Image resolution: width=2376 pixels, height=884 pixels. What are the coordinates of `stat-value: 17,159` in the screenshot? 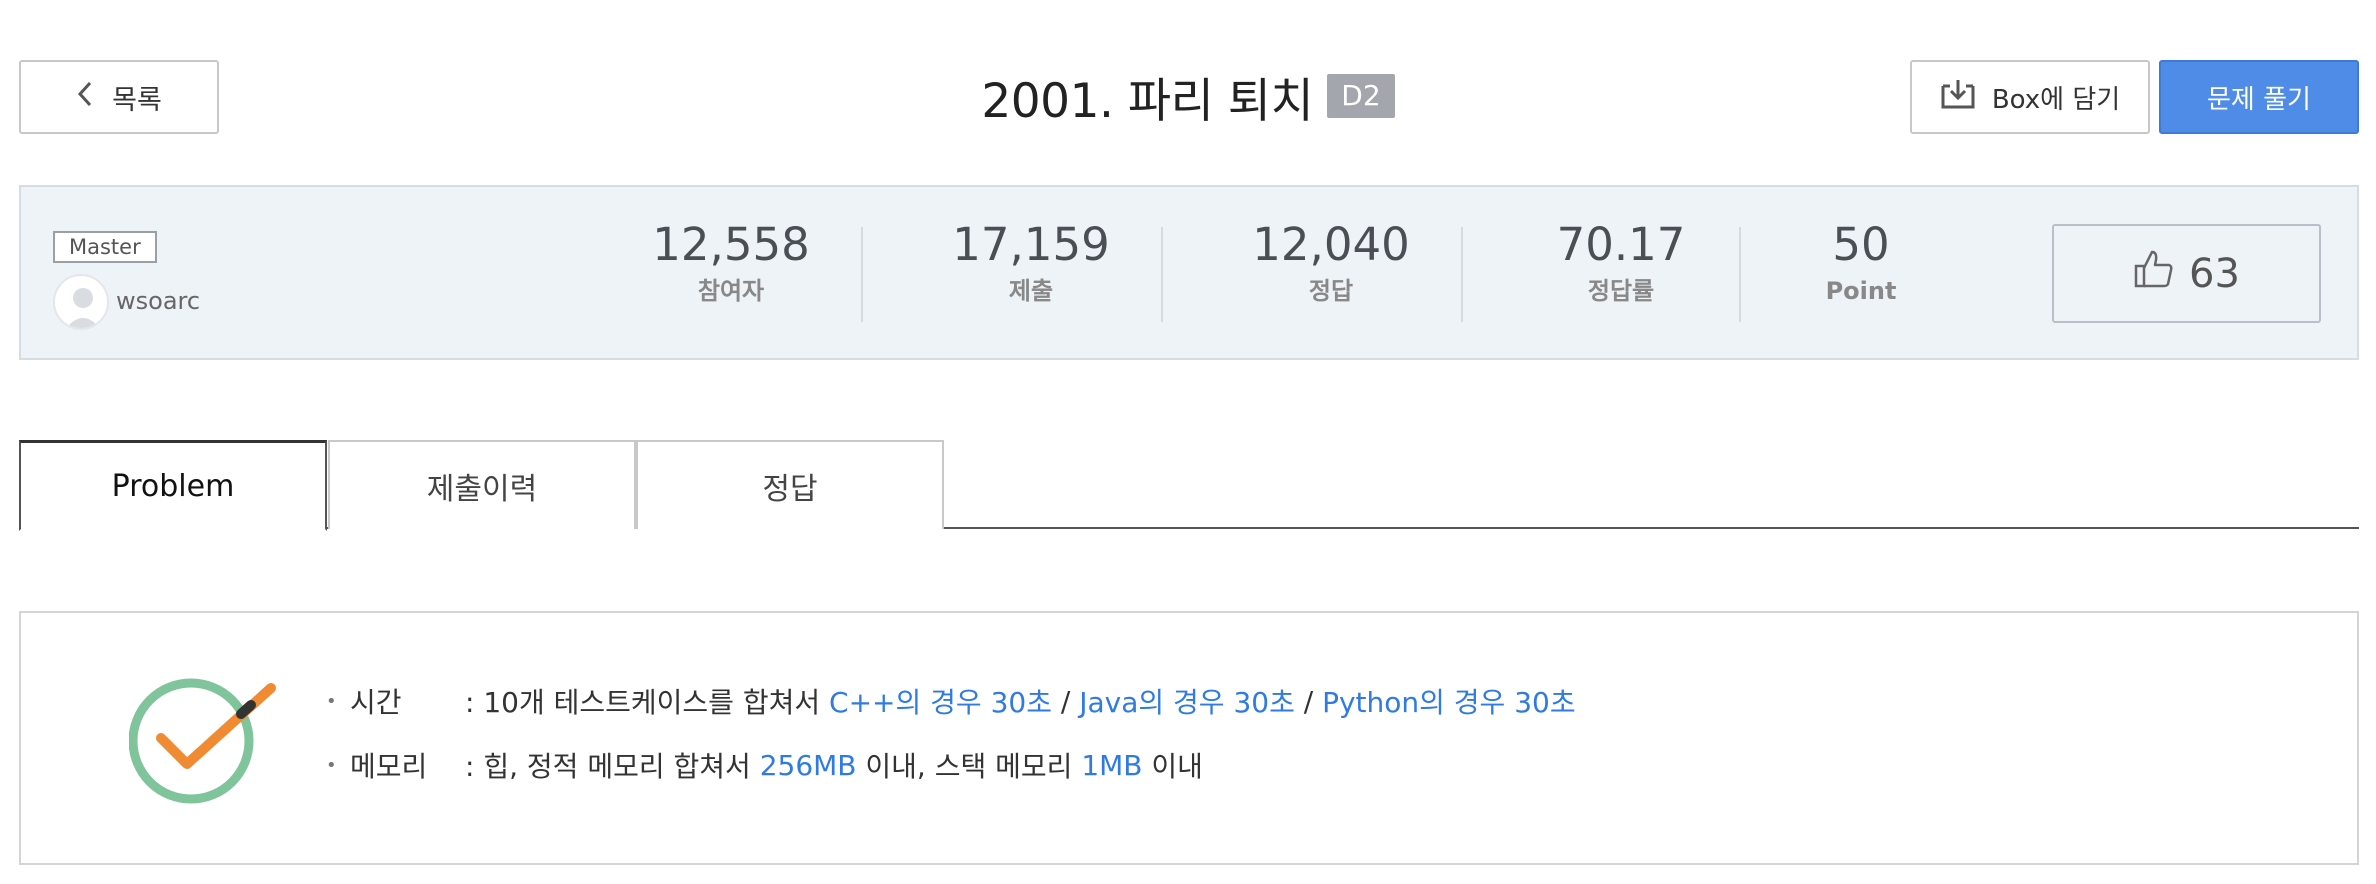 It's located at (1031, 244).